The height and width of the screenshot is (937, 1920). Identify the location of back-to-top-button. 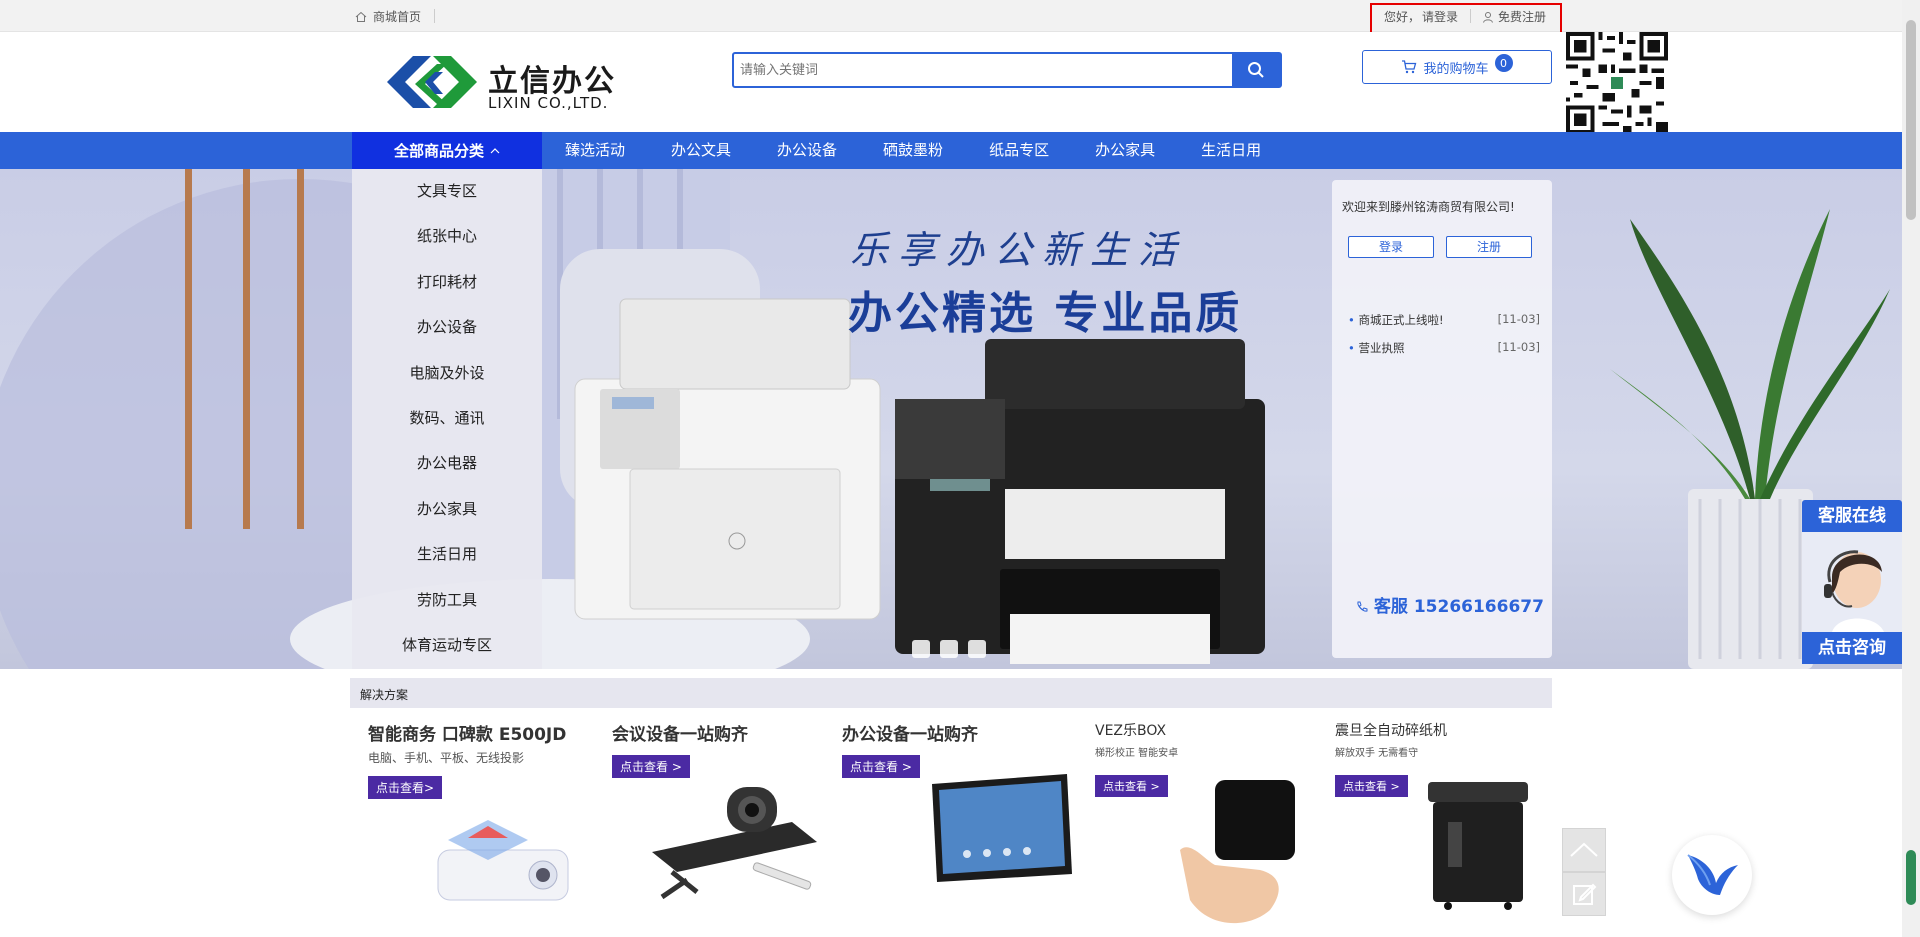
(1584, 850).